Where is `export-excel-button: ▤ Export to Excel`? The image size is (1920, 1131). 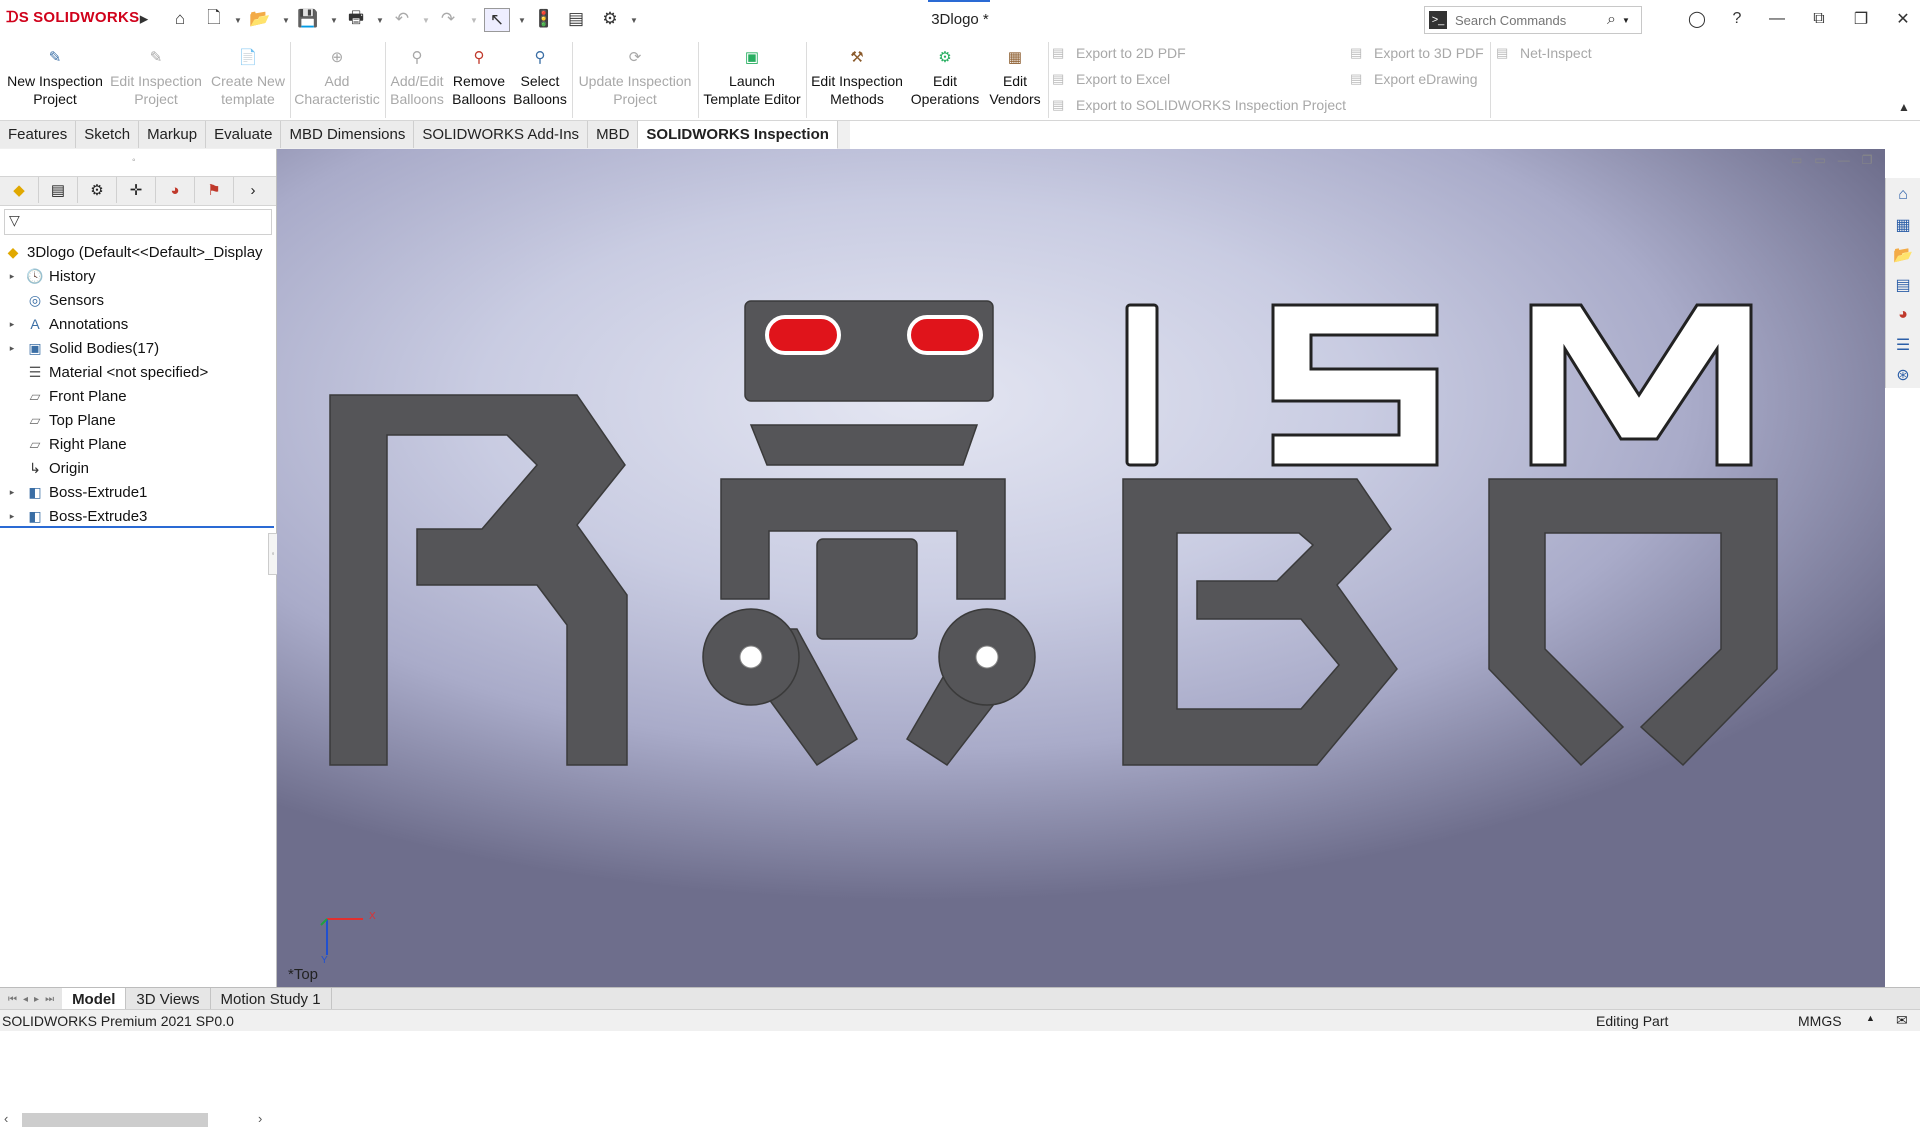 export-excel-button: ▤ Export to Excel is located at coordinates (1111, 79).